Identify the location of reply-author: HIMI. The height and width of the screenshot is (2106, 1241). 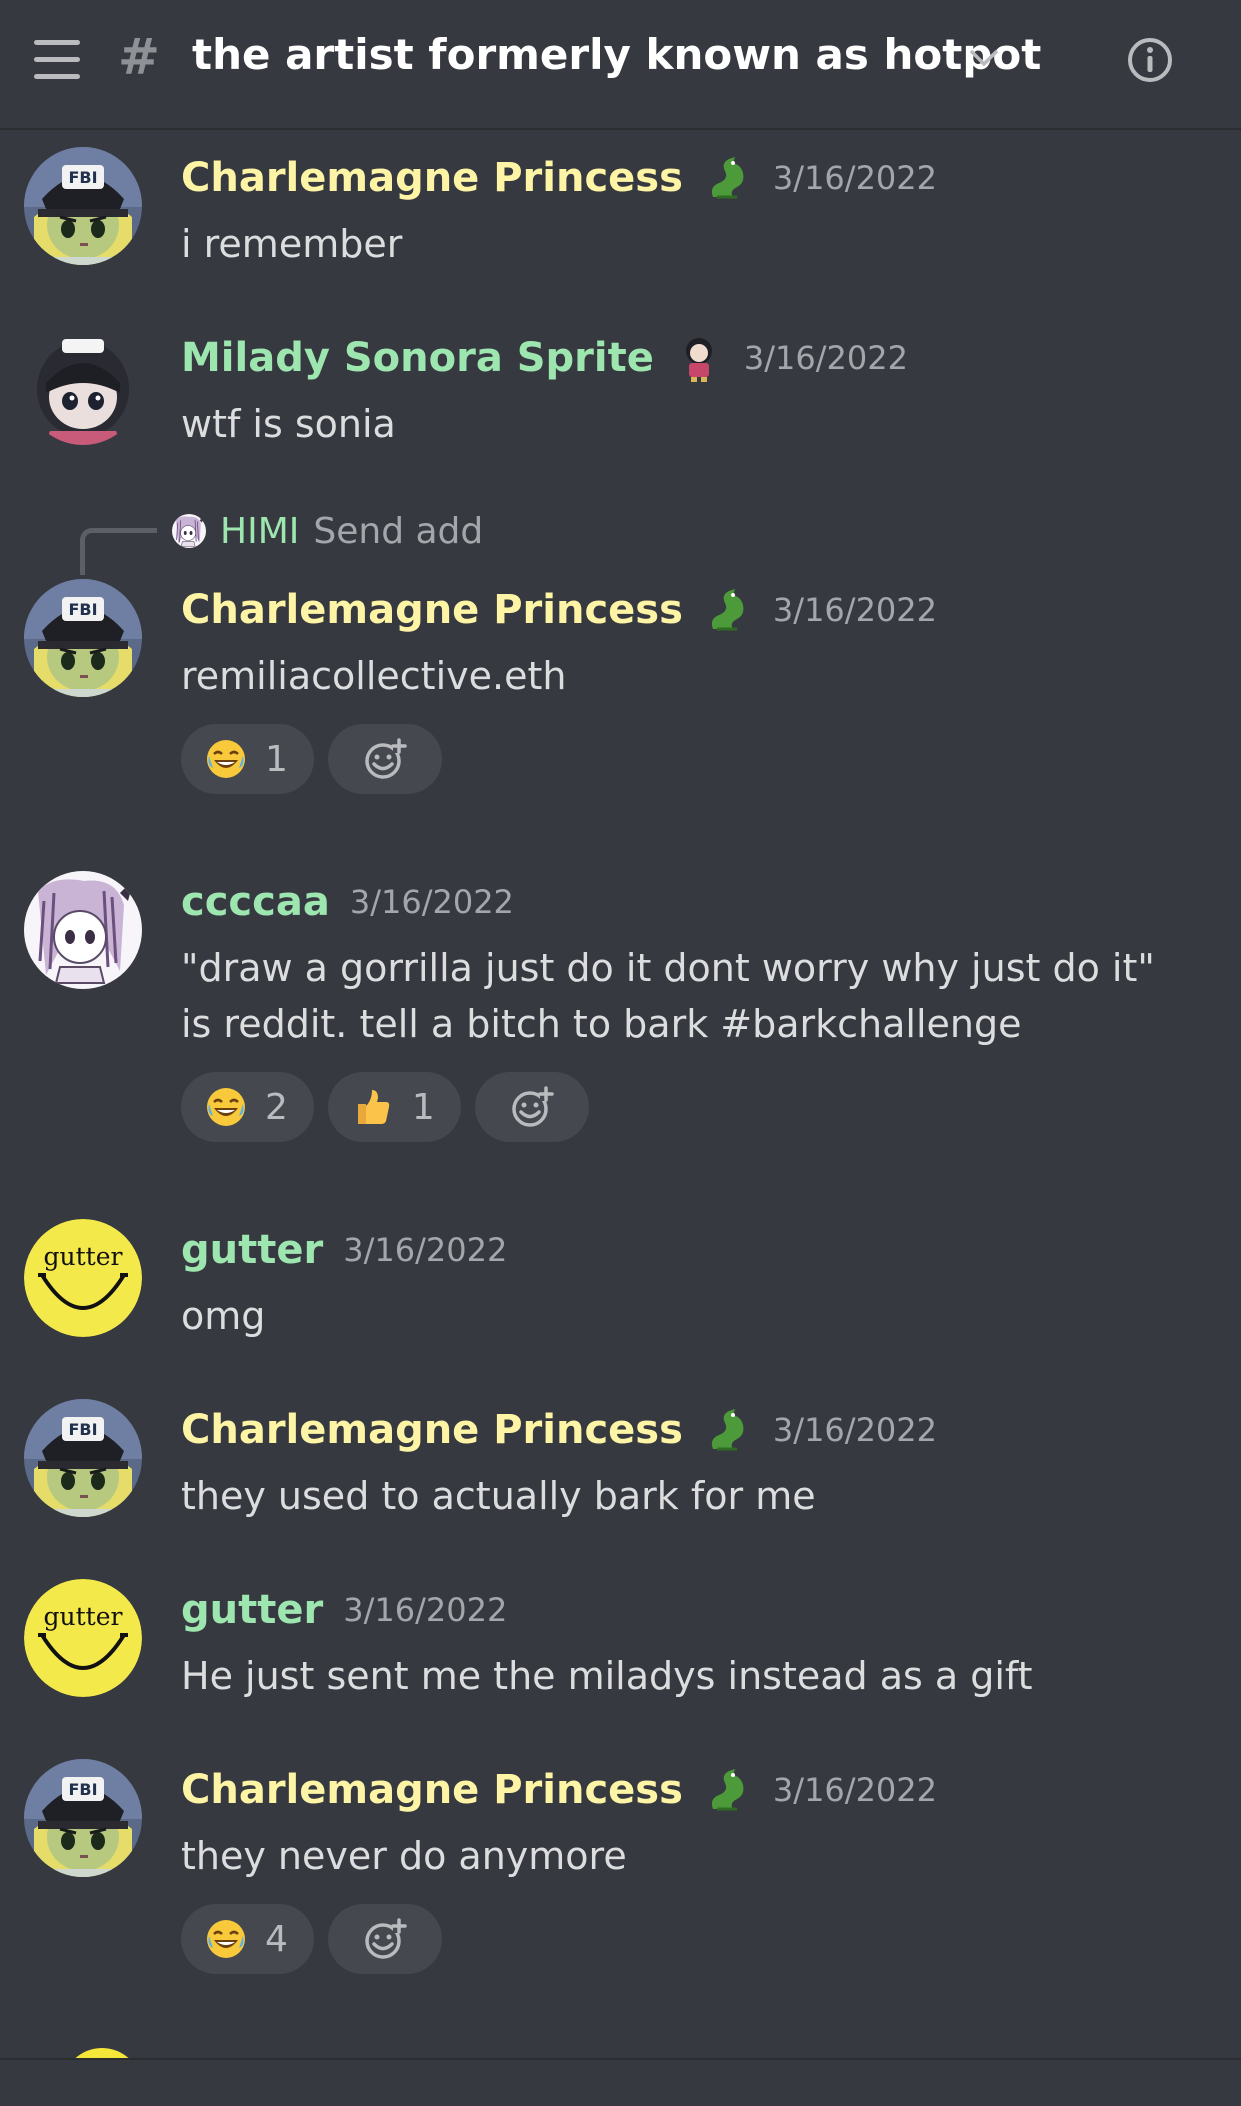
(260, 531).